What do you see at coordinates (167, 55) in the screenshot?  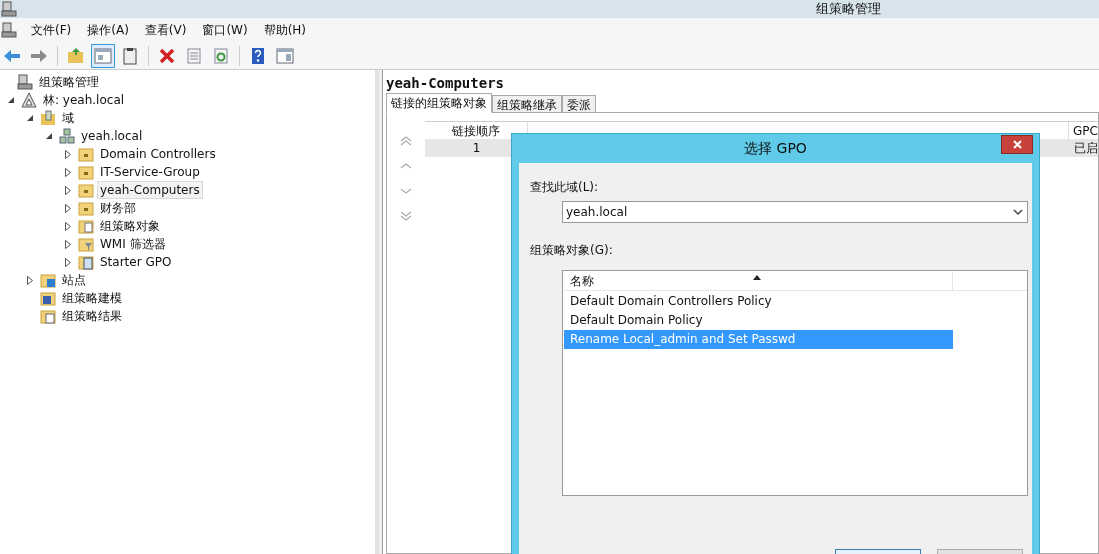 I see `delete-icon` at bounding box center [167, 55].